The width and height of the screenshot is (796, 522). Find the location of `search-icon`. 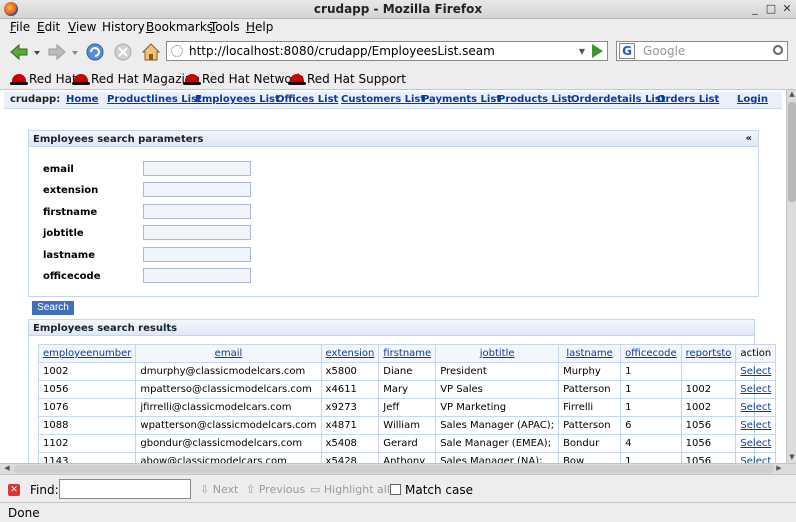

search-icon is located at coordinates (778, 50).